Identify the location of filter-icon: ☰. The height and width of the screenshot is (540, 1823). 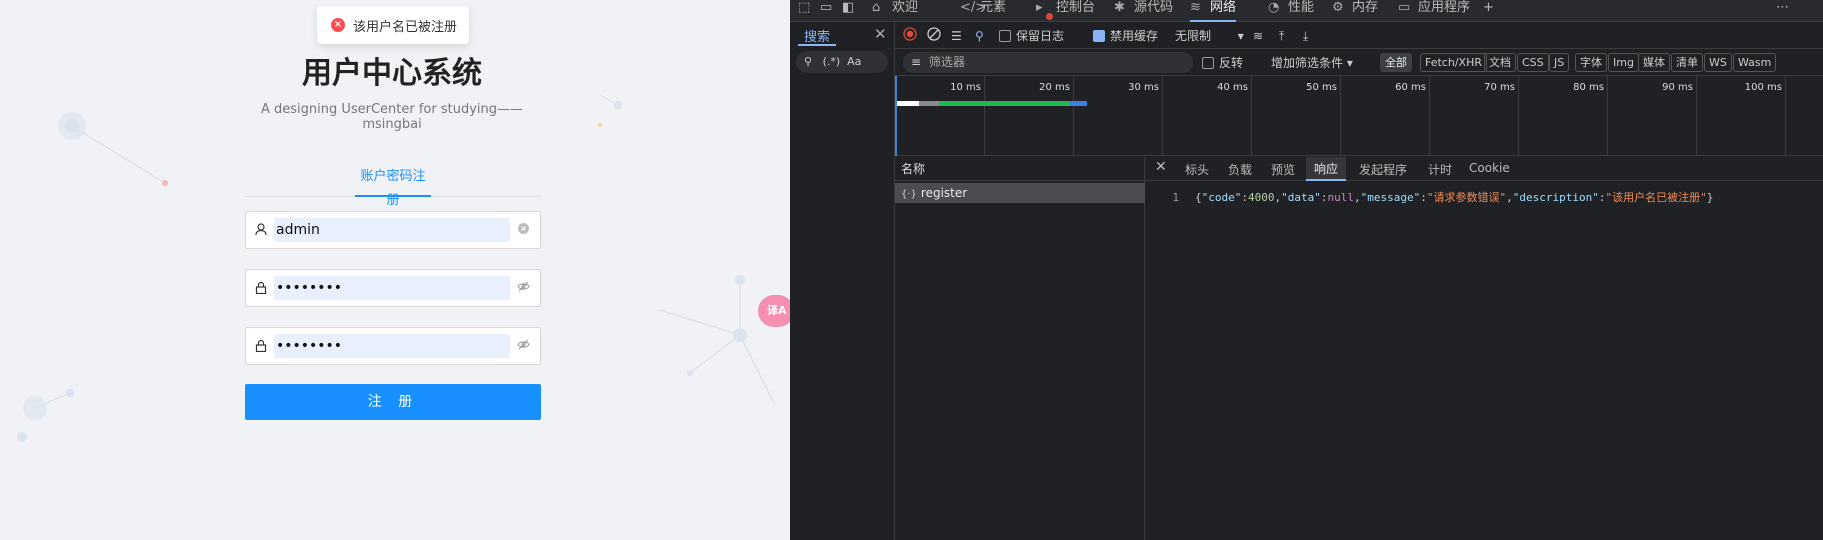
(956, 36).